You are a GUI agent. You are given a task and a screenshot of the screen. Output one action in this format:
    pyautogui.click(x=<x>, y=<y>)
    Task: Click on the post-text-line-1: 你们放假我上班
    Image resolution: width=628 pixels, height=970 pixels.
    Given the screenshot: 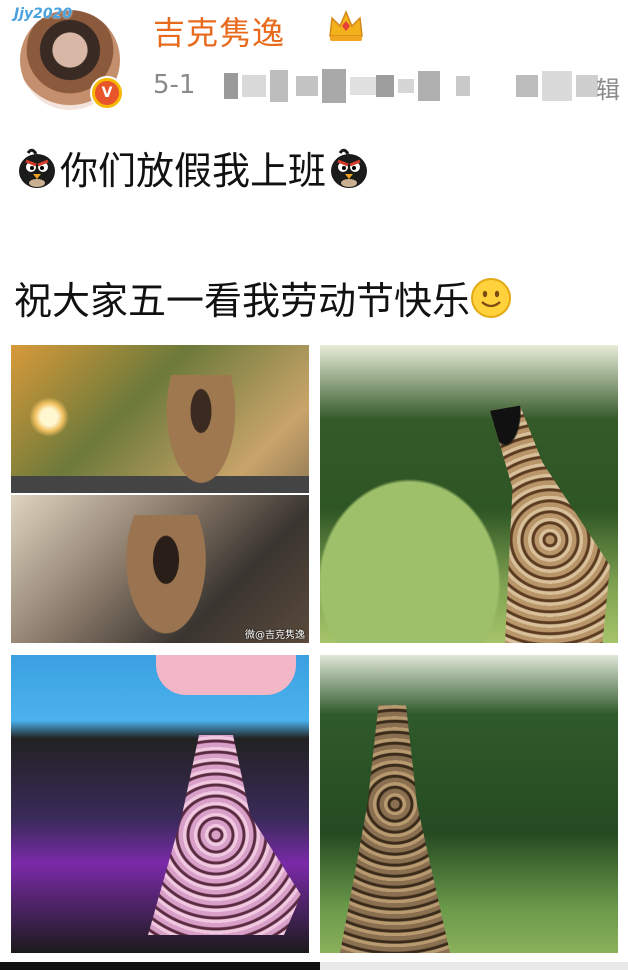 What is the action you would take?
    pyautogui.click(x=193, y=167)
    